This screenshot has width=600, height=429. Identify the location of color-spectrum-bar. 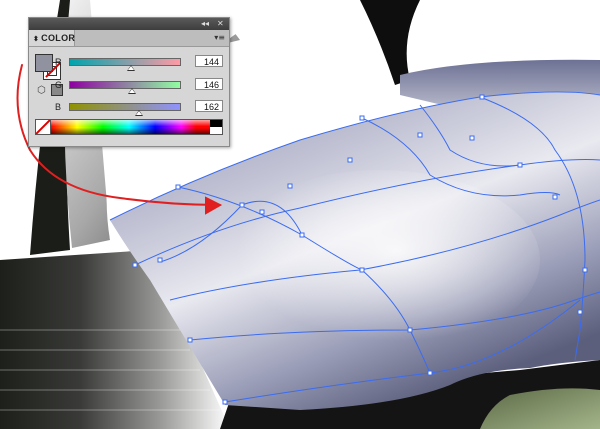
(129, 127).